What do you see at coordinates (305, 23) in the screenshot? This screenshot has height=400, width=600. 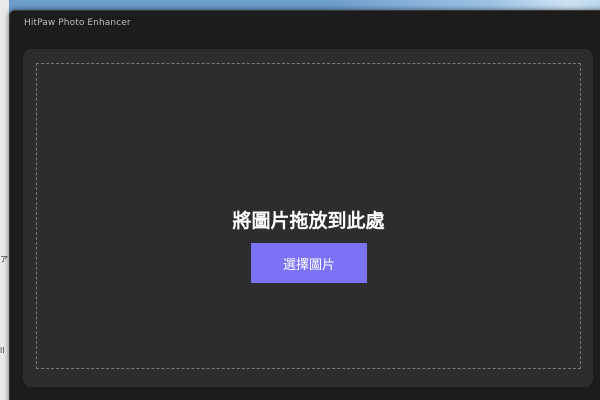 I see `title-bar: HitPaw Photo Enhancer` at bounding box center [305, 23].